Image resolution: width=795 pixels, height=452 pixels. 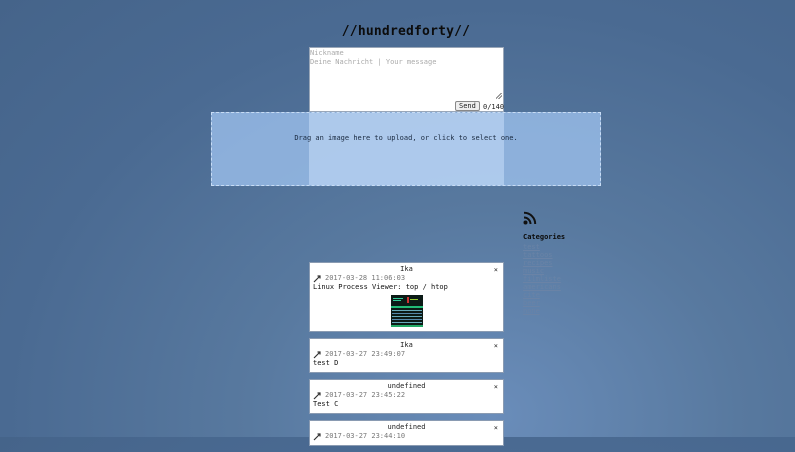 I want to click on rss-icon, so click(x=530, y=218).